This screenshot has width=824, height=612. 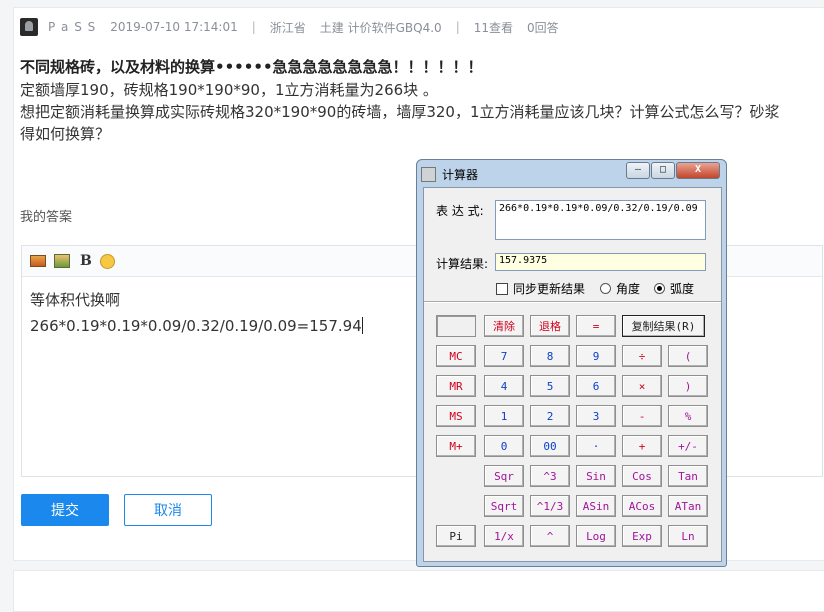 What do you see at coordinates (504, 476) in the screenshot?
I see `square-button: Sqr` at bounding box center [504, 476].